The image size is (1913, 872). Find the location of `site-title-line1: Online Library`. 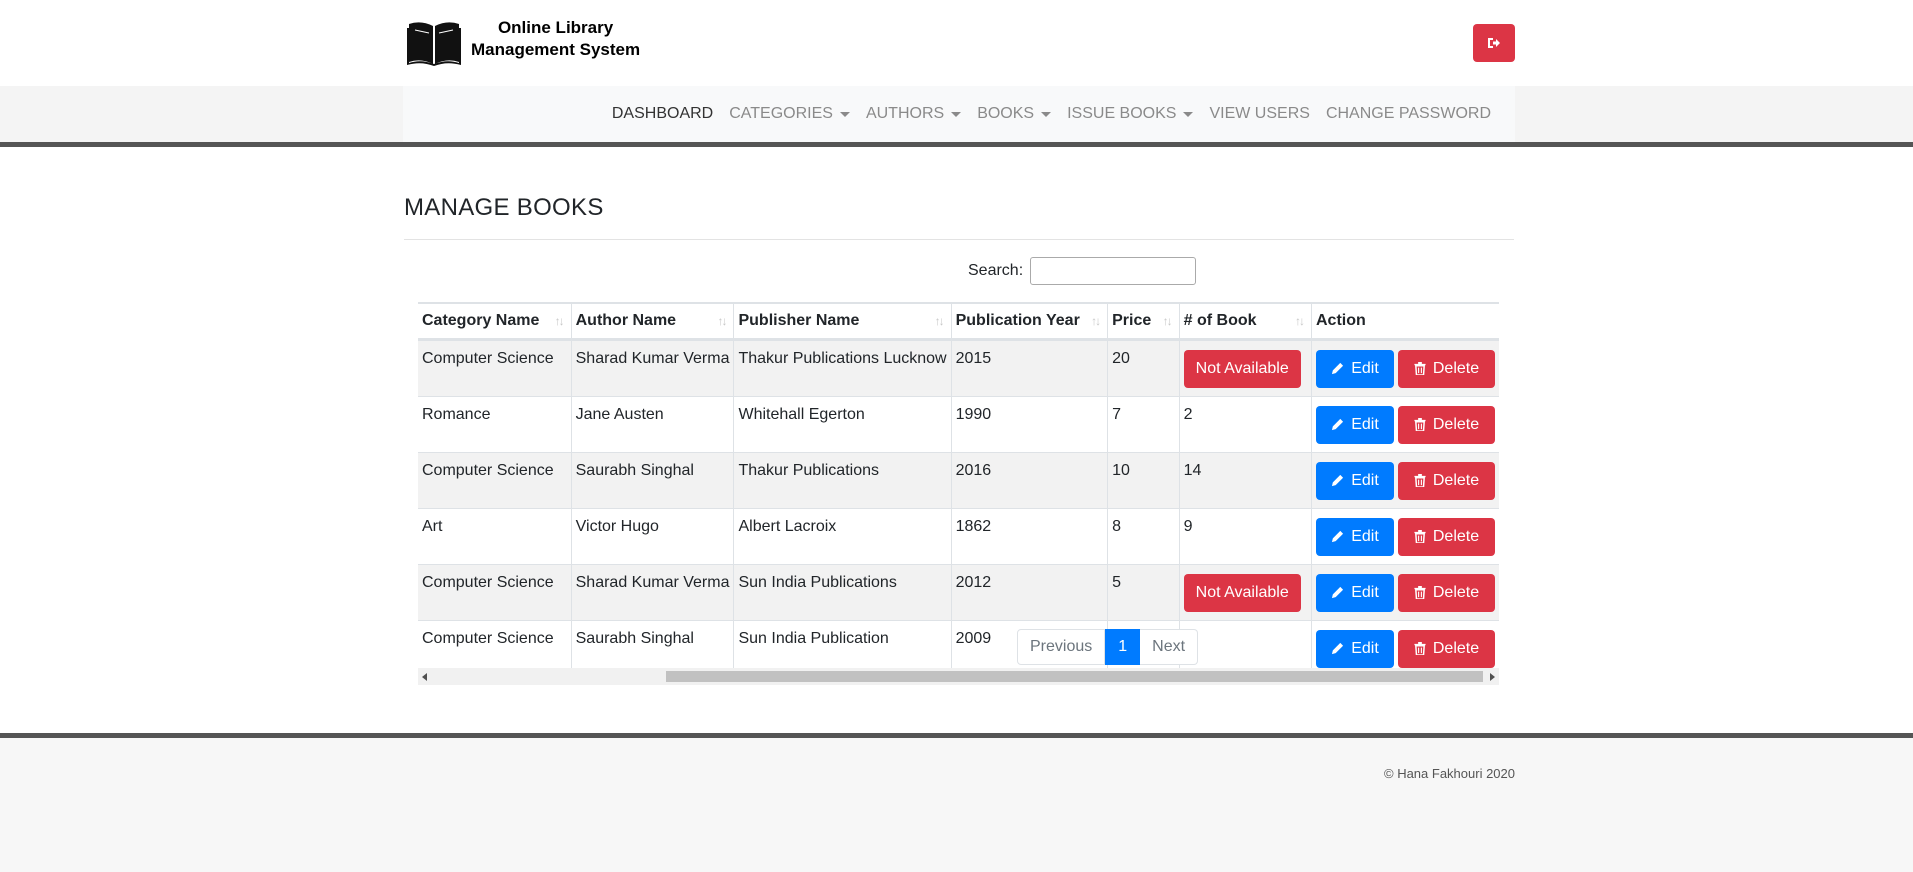

site-title-line1: Online Library is located at coordinates (555, 27).